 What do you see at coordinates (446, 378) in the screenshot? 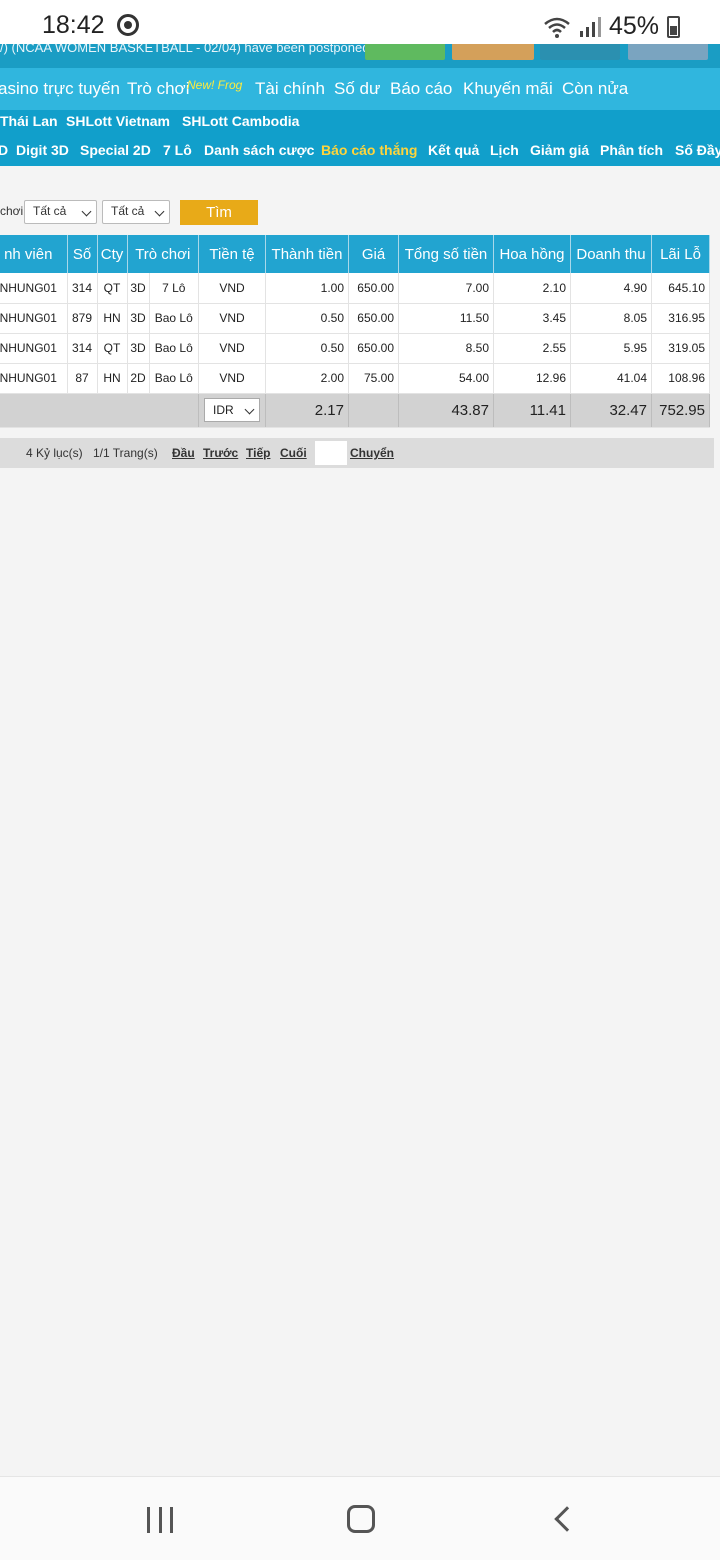
I see `cell-total: 54.00` at bounding box center [446, 378].